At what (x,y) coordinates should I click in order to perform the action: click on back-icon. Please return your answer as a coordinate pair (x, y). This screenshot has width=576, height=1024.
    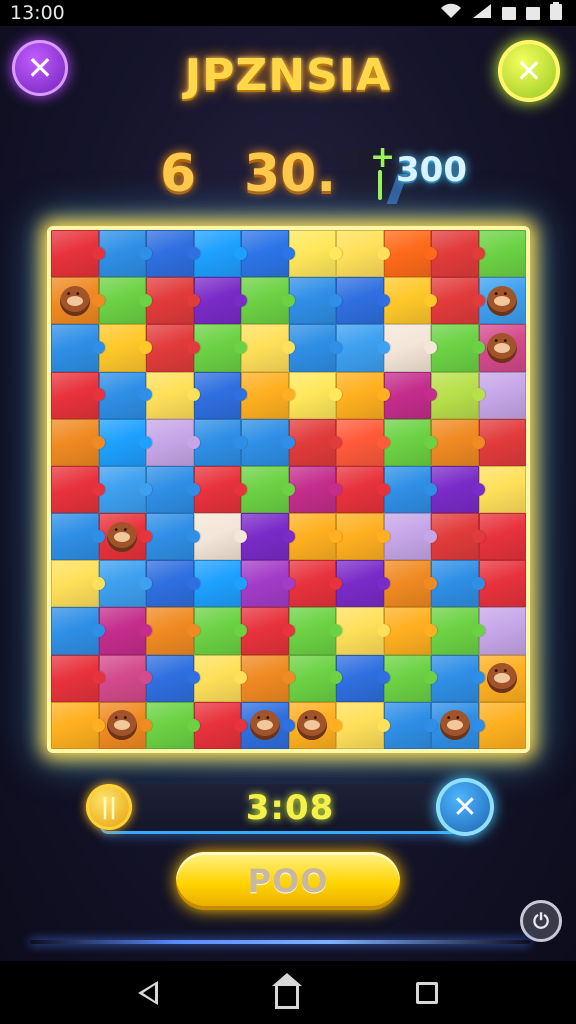
    Looking at the image, I should click on (148, 992).